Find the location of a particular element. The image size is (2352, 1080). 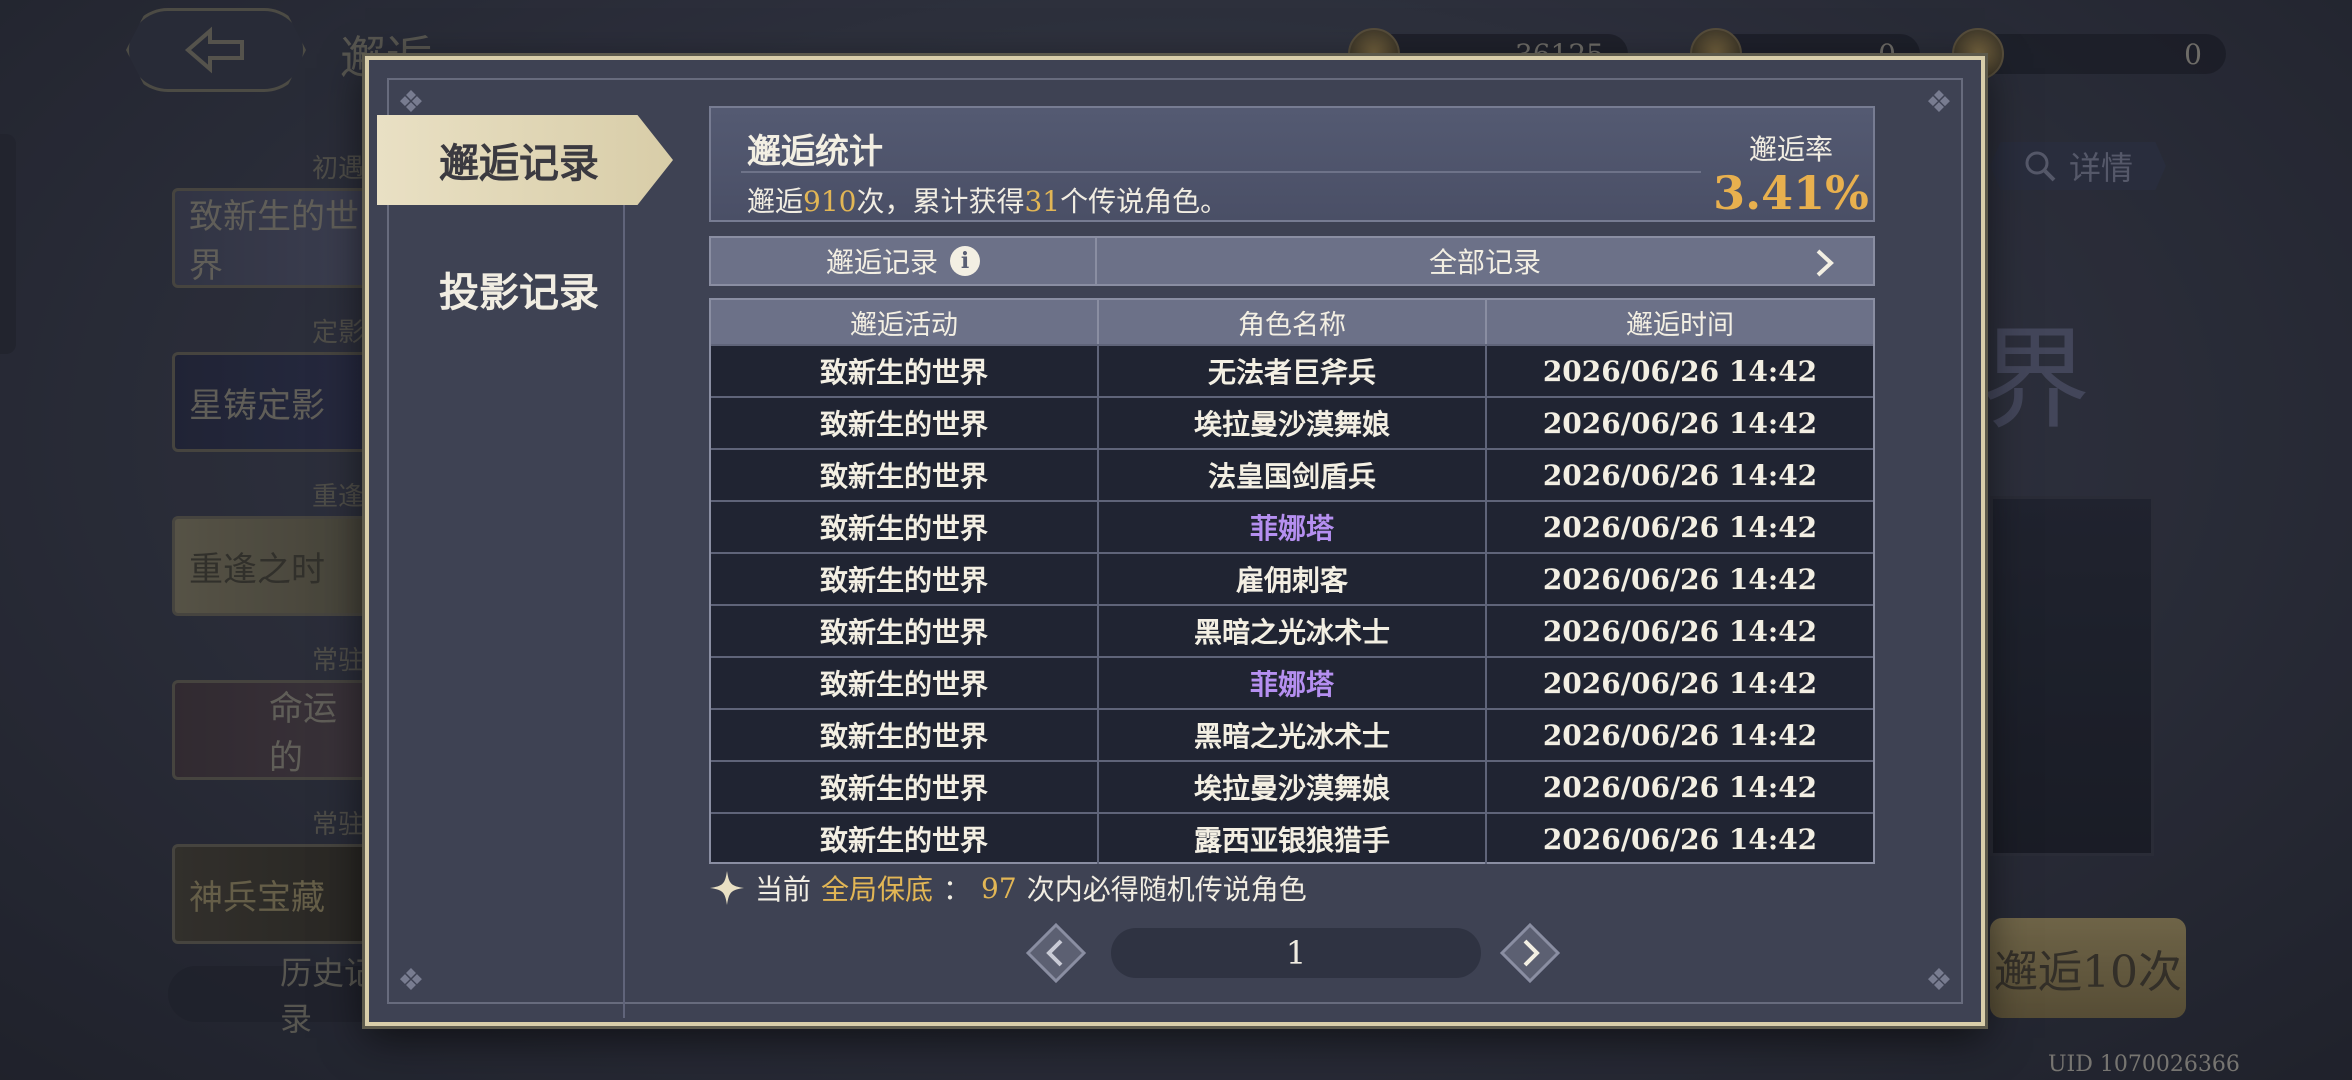

record-filter-label-text: 邂逅记录 is located at coordinates (881, 262).